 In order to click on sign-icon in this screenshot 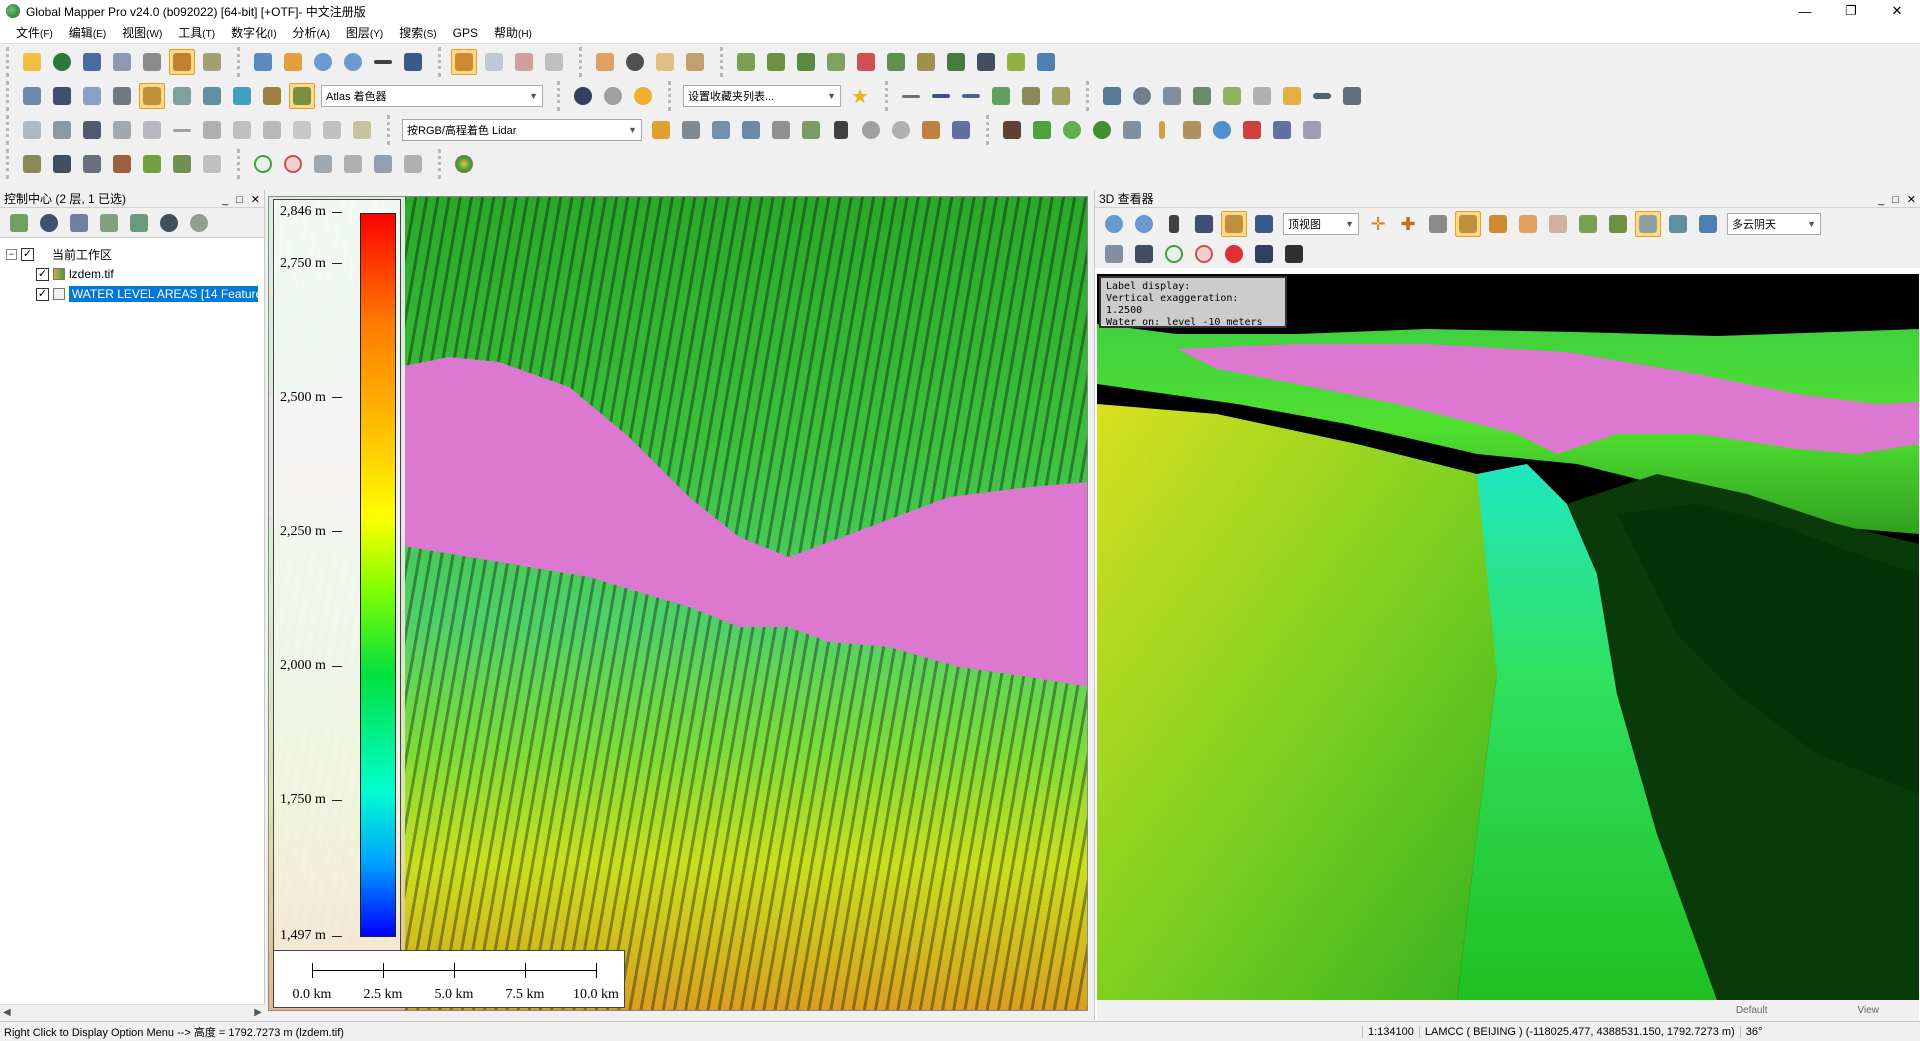, I will do `click(152, 164)`.